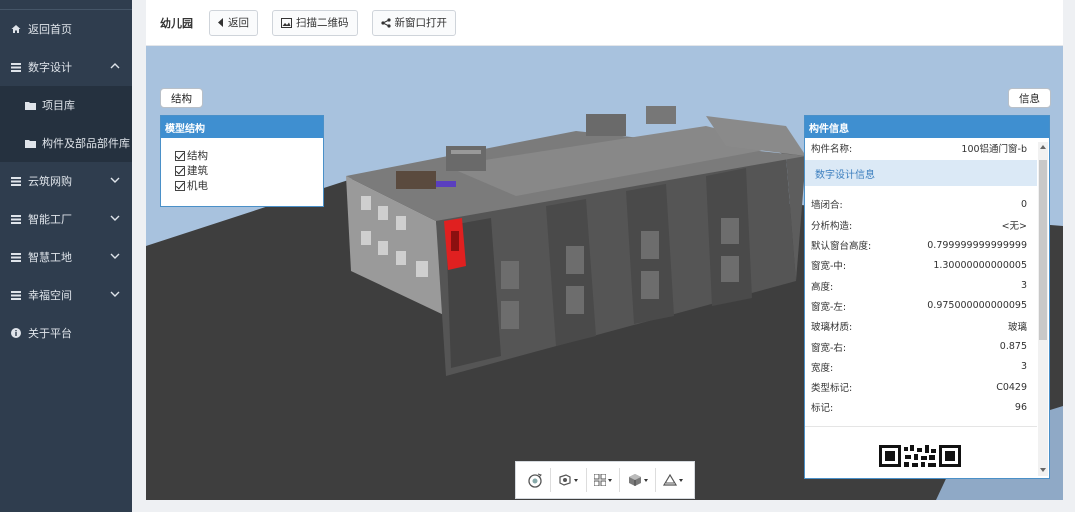 Image resolution: width=1075 pixels, height=512 pixels. Describe the element at coordinates (50, 181) in the screenshot. I see `sidebar-item-label: 云筑网购` at that location.